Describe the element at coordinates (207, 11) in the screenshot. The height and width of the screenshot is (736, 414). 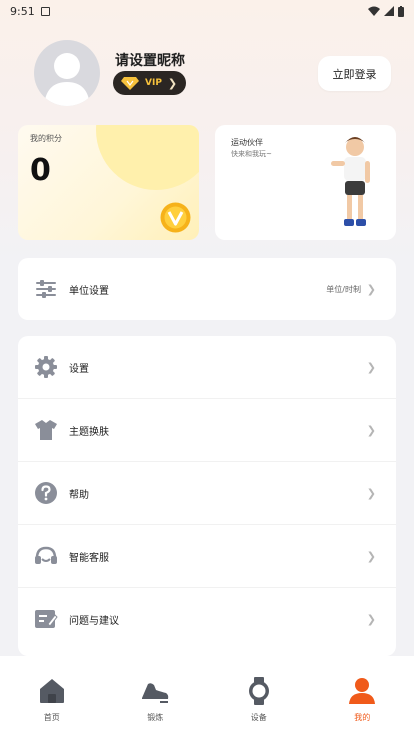
I see `status-bar: 9:51` at that location.